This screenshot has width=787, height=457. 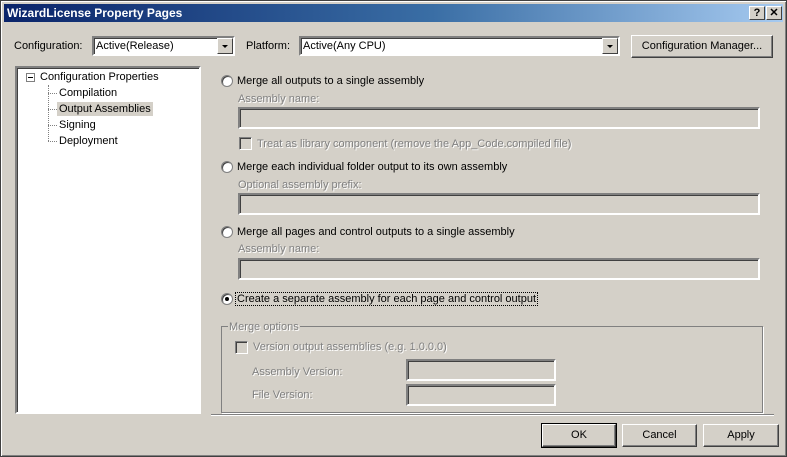 What do you see at coordinates (499, 269) in the screenshot?
I see `pages-assembly-name-input` at bounding box center [499, 269].